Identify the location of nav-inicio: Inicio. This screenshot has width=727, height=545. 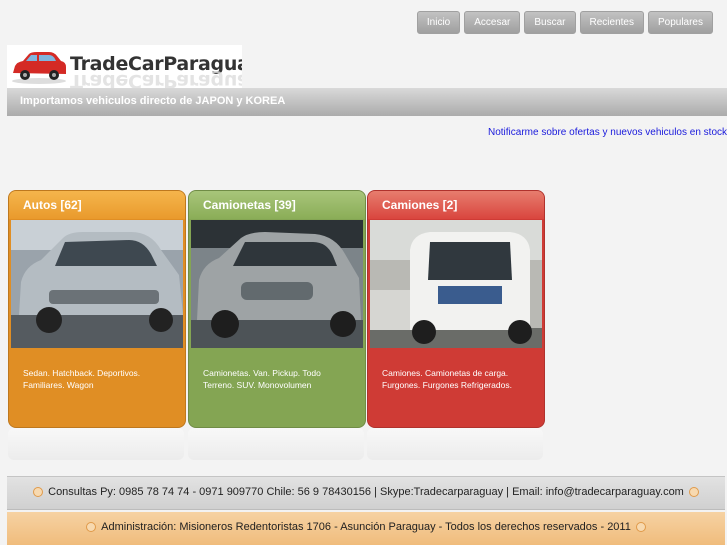
(438, 22).